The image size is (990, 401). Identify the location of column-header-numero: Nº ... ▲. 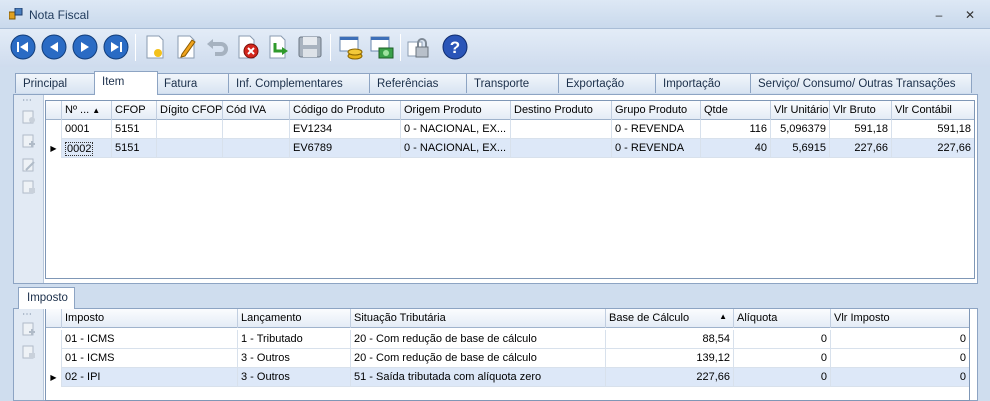
(87, 110).